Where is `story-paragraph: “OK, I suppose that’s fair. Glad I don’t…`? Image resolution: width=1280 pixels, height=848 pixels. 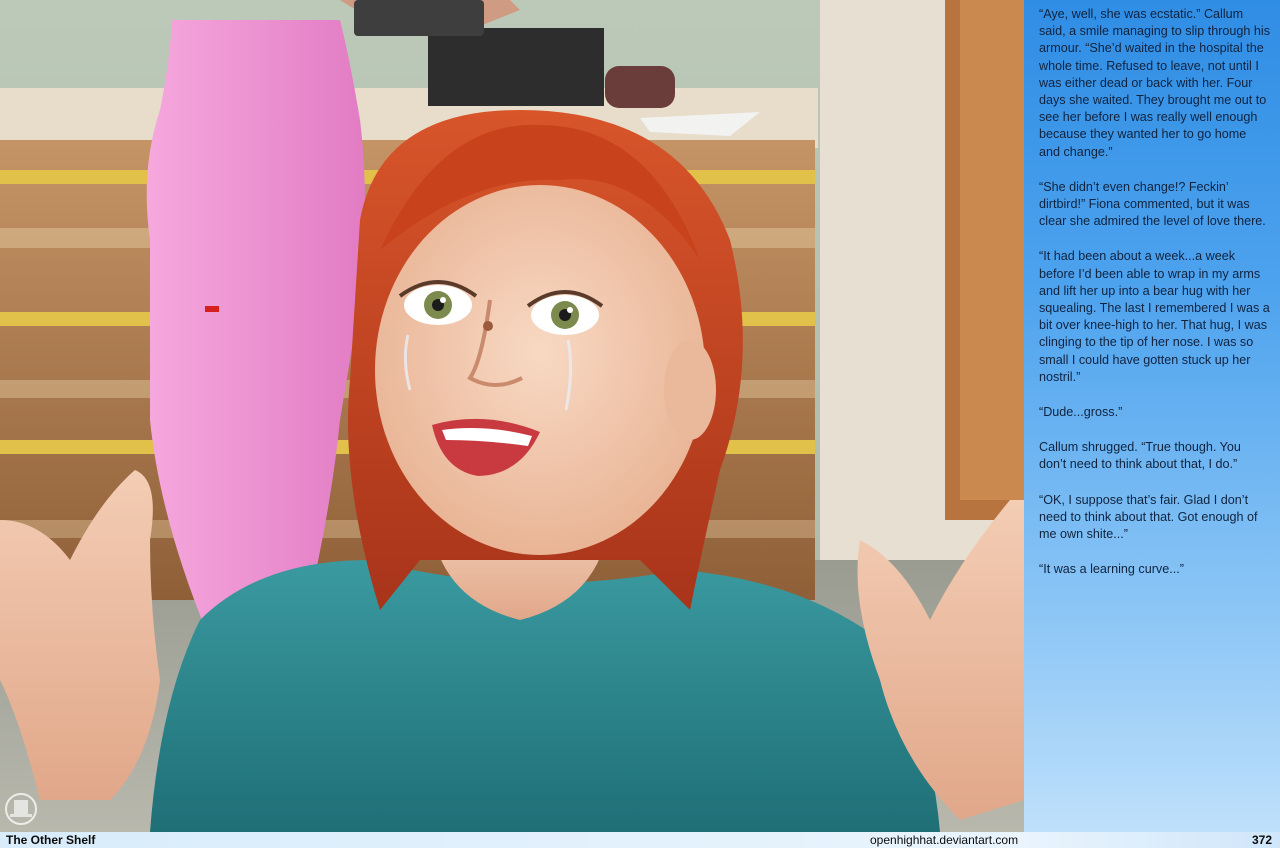
story-paragraph: “OK, I suppose that’s fair. Glad I don’t… is located at coordinates (1148, 517).